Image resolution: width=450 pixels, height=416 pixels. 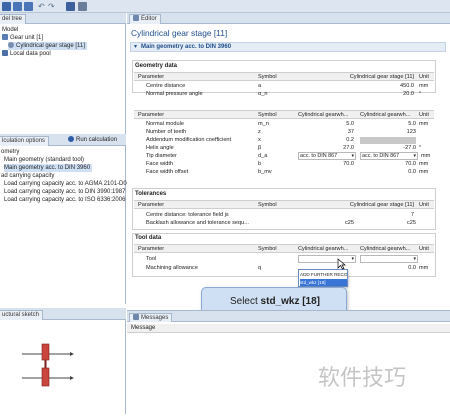 I want to click on tool-gear2-select: ▾, so click(x=389, y=259).